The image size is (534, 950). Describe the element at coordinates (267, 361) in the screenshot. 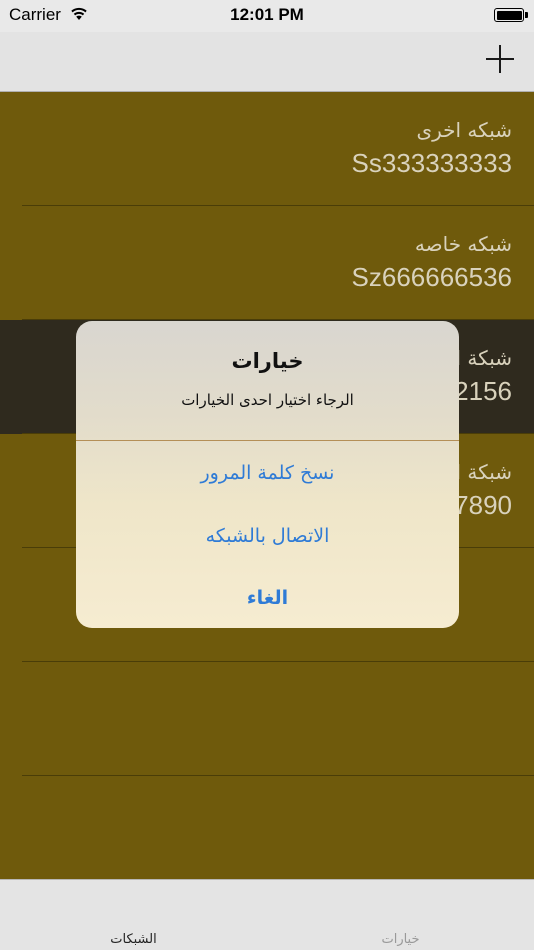

I see `alert-title: خيارات` at that location.